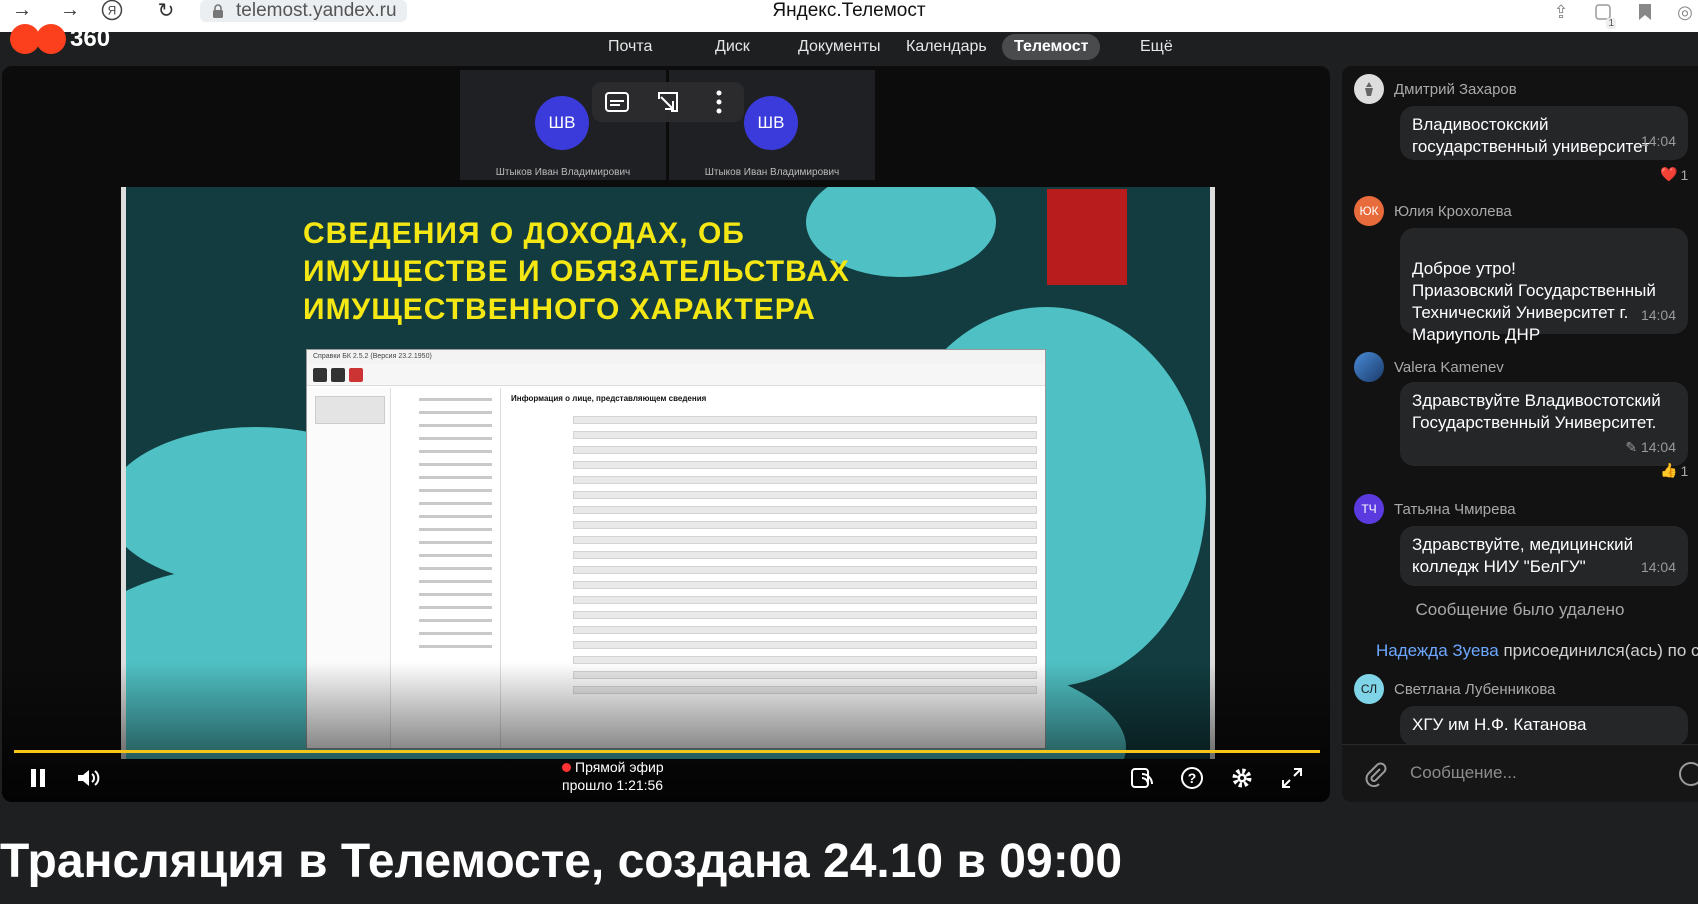  What do you see at coordinates (1499, 724) in the screenshot?
I see `message-text: ХГУ им Н.Ф. Катанова` at bounding box center [1499, 724].